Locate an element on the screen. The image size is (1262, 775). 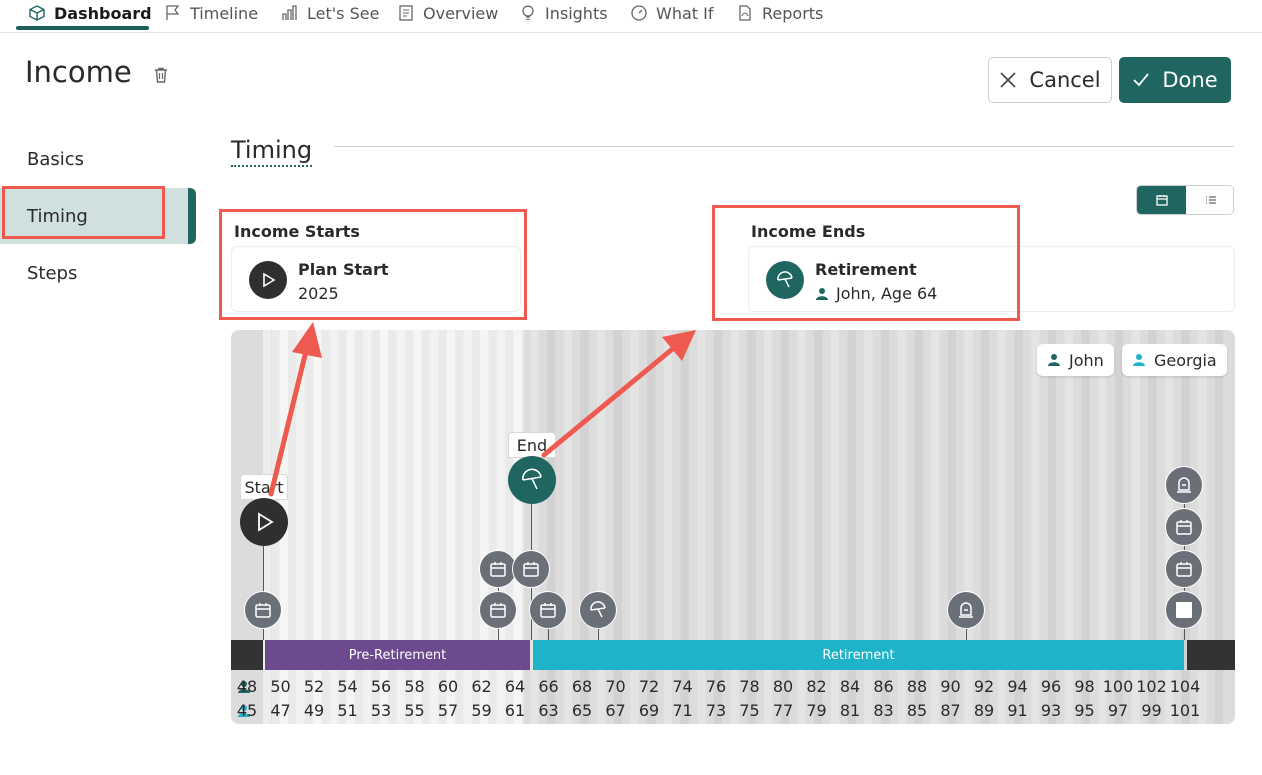
sidebar-item-steps: Steps is located at coordinates (52, 273).